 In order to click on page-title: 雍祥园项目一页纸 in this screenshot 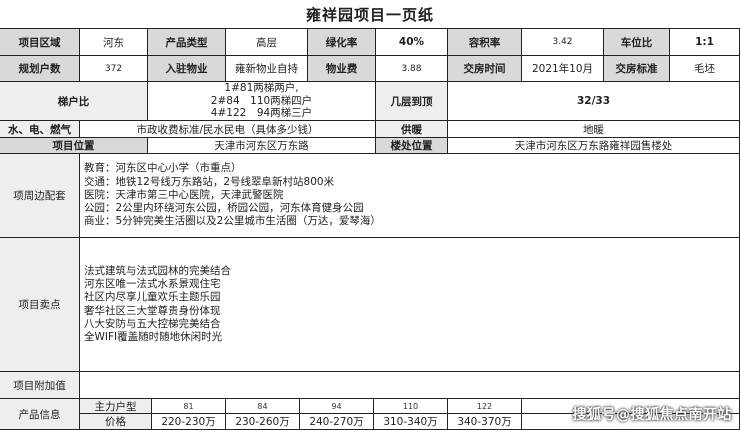, I will do `click(370, 14)`.